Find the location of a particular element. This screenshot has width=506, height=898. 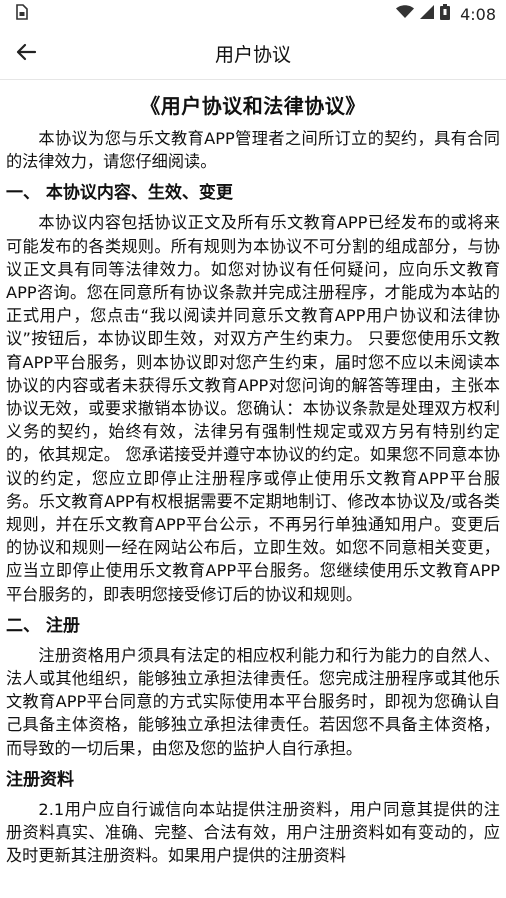

battery-icon is located at coordinates (445, 14).